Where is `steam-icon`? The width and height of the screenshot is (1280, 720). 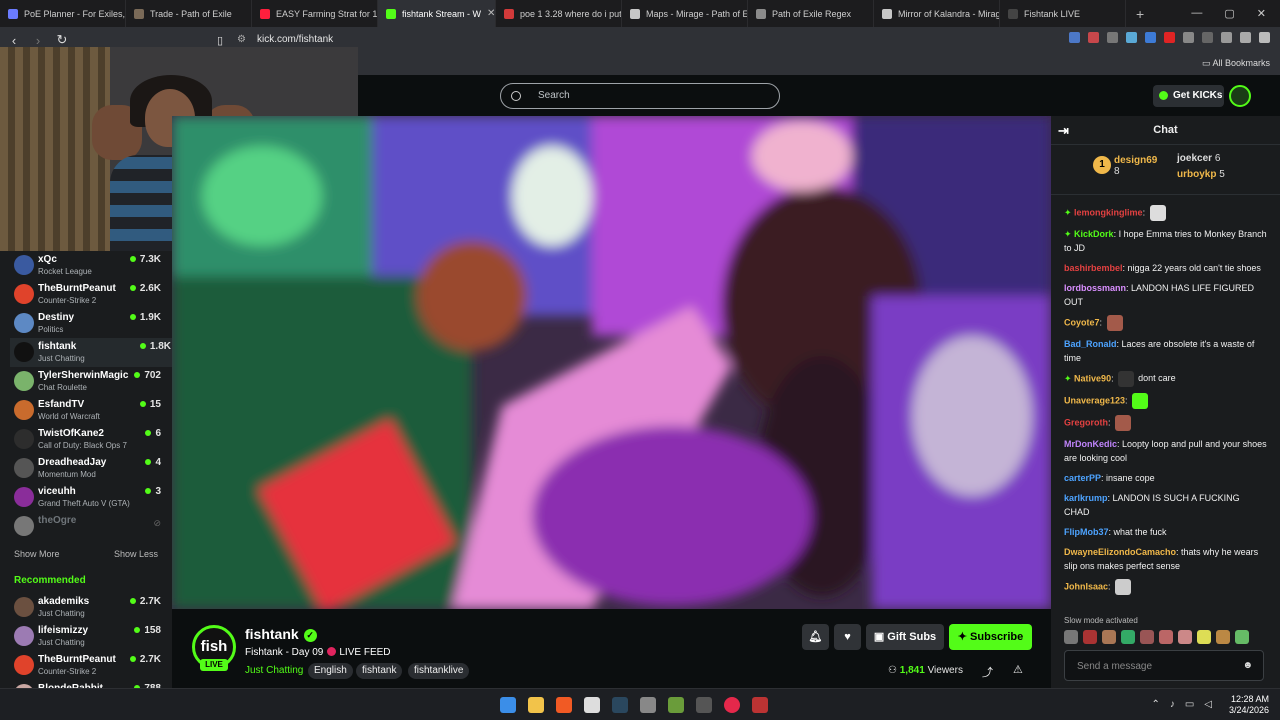 steam-icon is located at coordinates (620, 705).